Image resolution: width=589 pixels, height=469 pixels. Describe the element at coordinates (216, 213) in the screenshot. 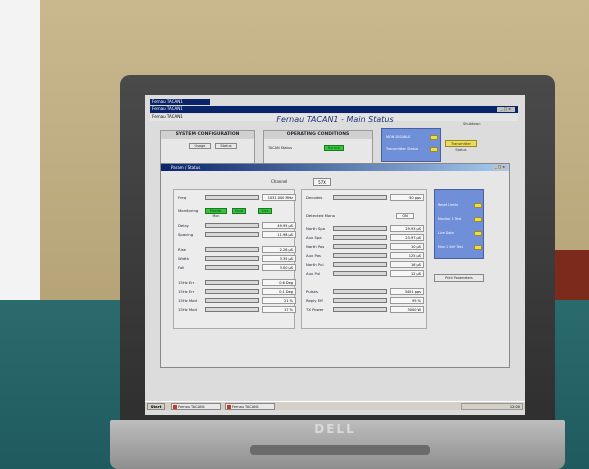

I see `maintenance-mon-chip: Mainte. Mon` at that location.